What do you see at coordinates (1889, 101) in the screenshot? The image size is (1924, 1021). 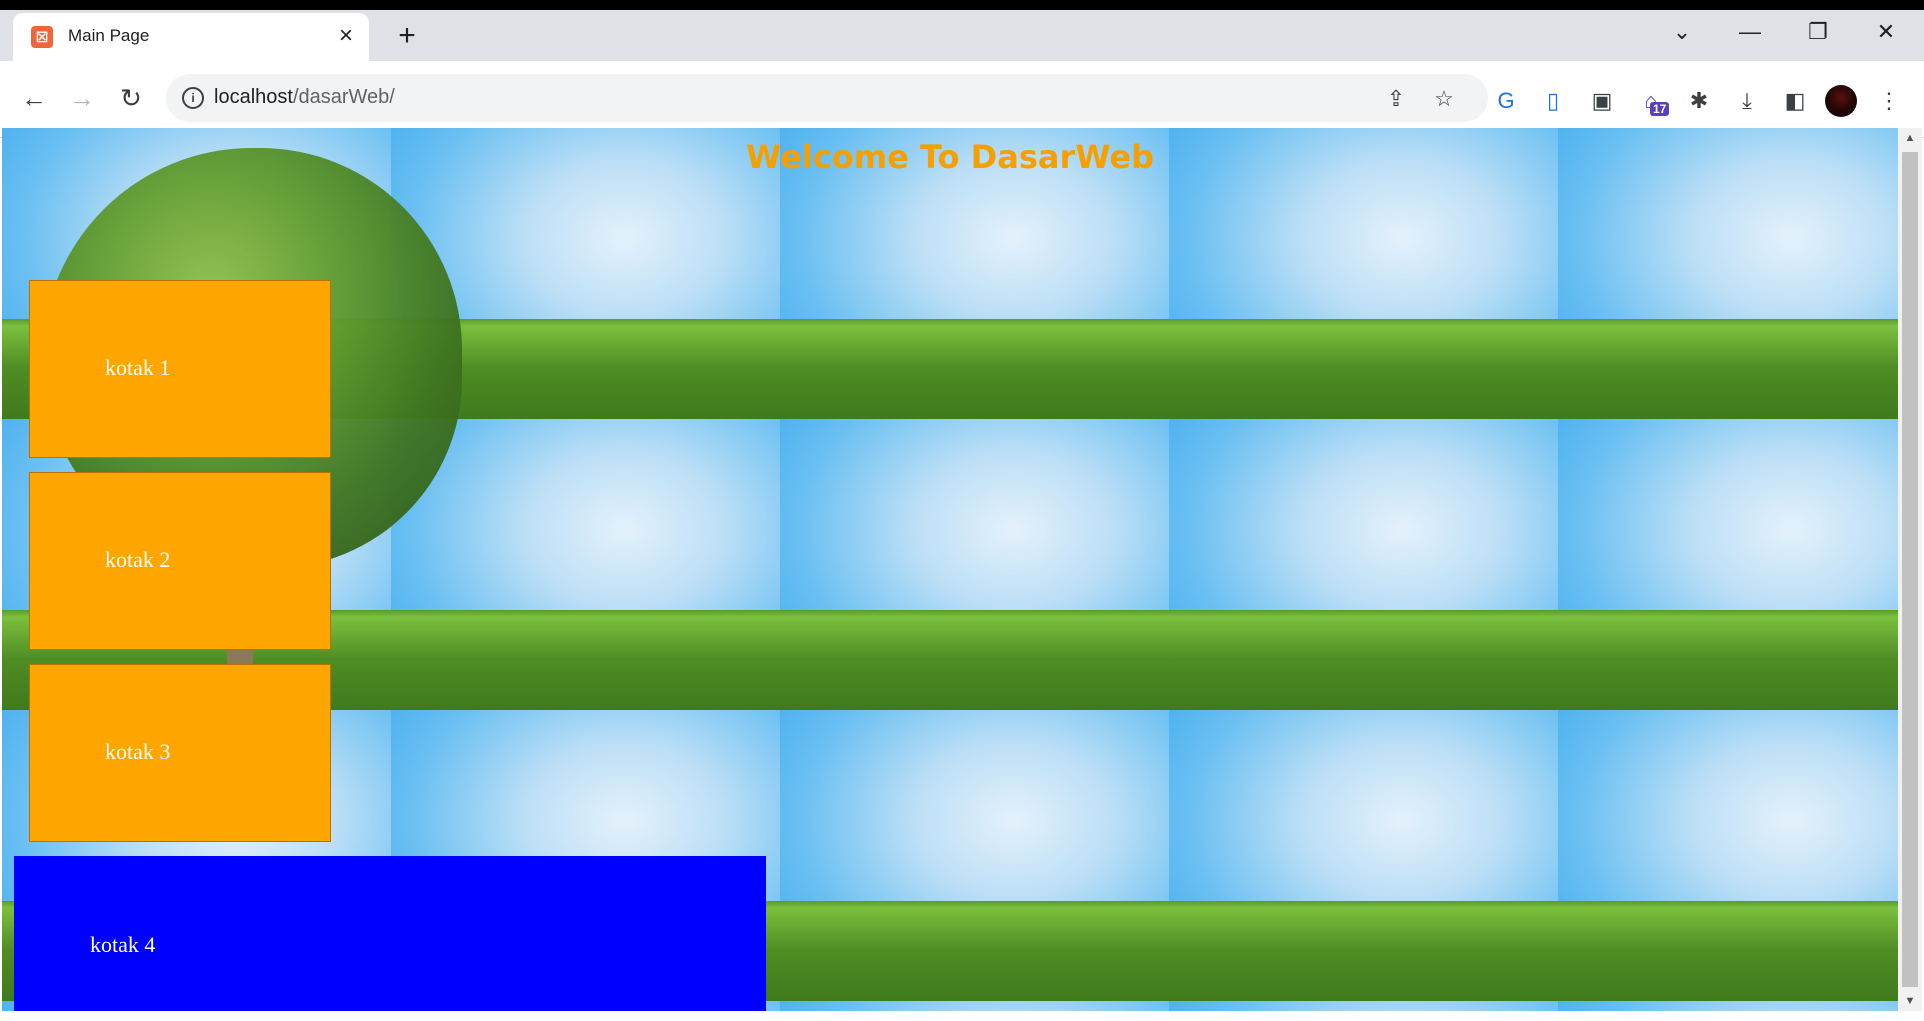 I see `menu-dots-icon: ⋮` at bounding box center [1889, 101].